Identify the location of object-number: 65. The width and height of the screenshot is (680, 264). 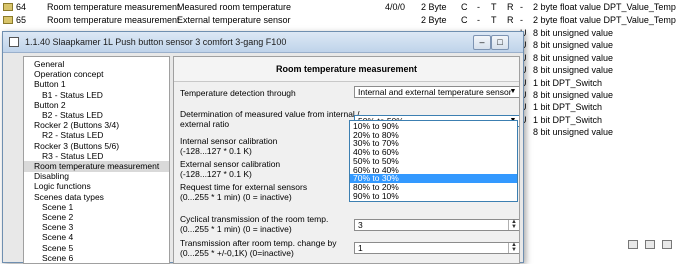
(21, 20).